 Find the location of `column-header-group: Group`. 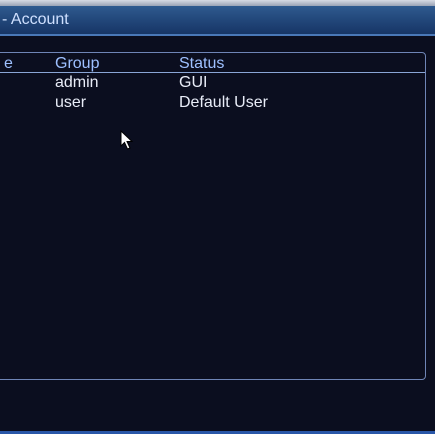

column-header-group: Group is located at coordinates (77, 64).